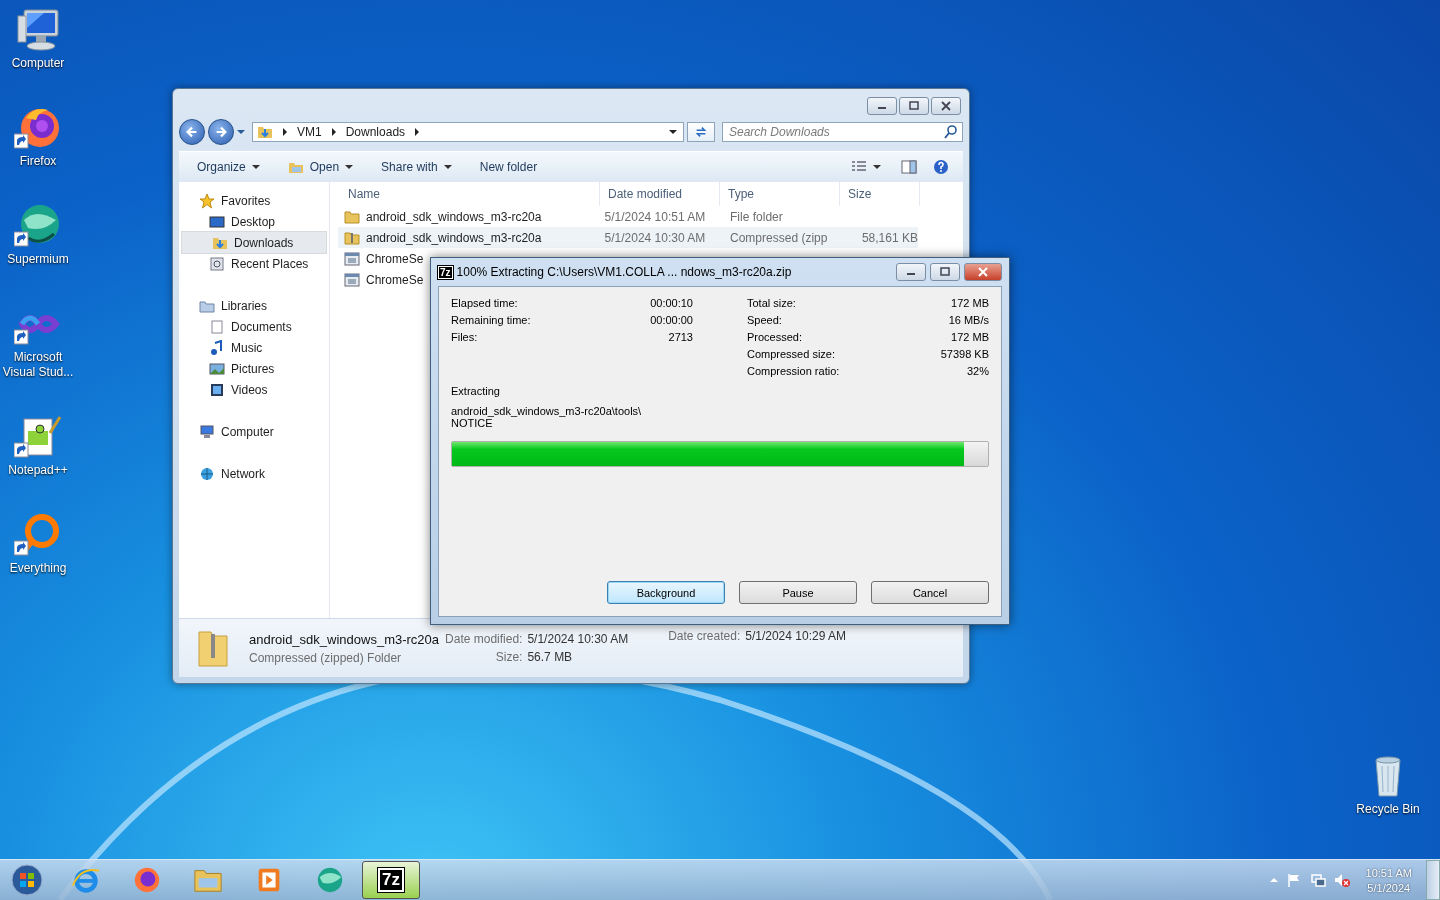 This screenshot has height=900, width=1440. What do you see at coordinates (578, 639) in the screenshot?
I see `property-value: 5/1/2024 10:30 AM` at bounding box center [578, 639].